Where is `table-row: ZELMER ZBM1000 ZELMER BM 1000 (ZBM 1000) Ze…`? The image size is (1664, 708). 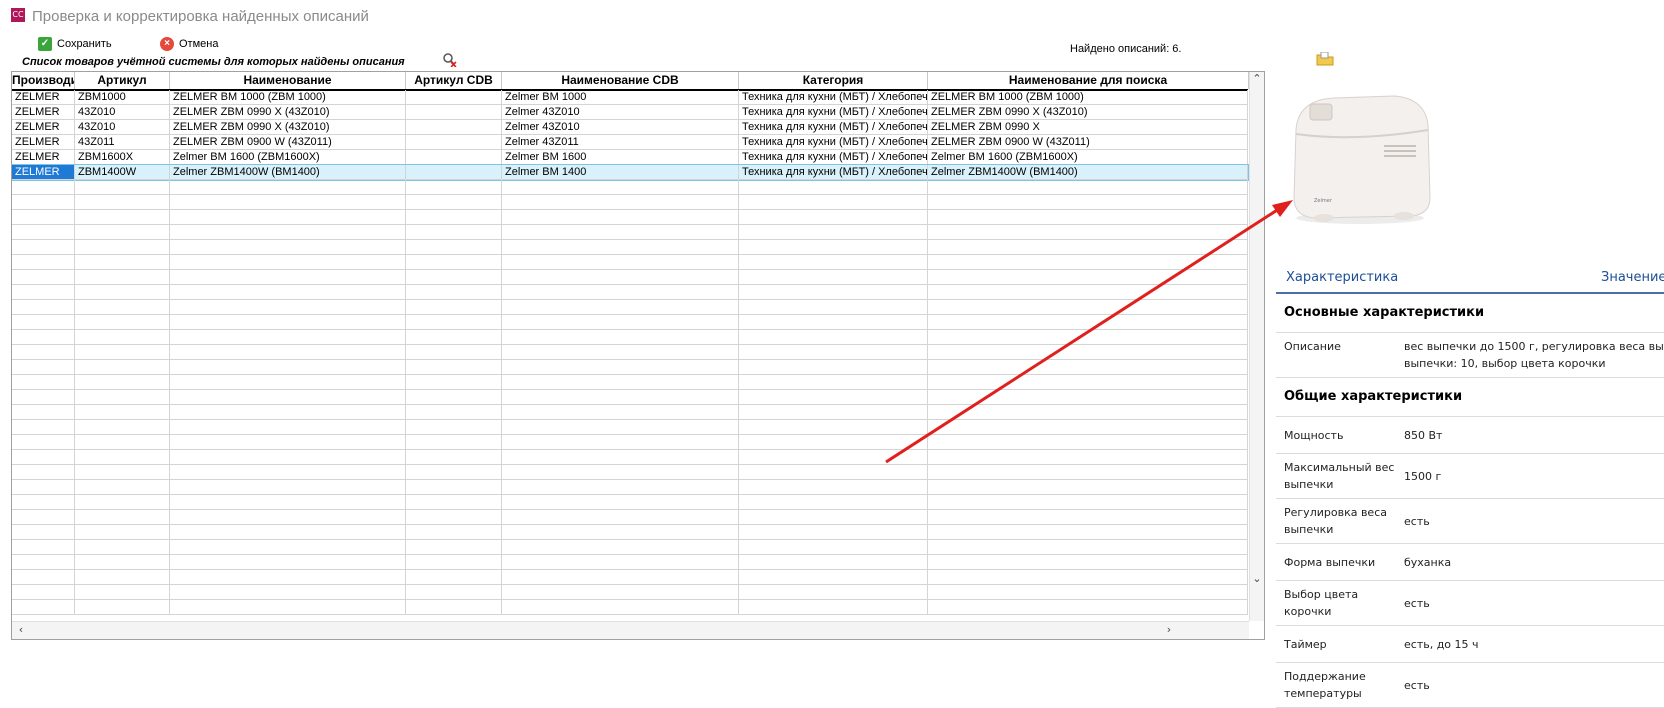 table-row: ZELMER ZBM1000 ZELMER BM 1000 (ZBM 1000) Ze… is located at coordinates (630, 97).